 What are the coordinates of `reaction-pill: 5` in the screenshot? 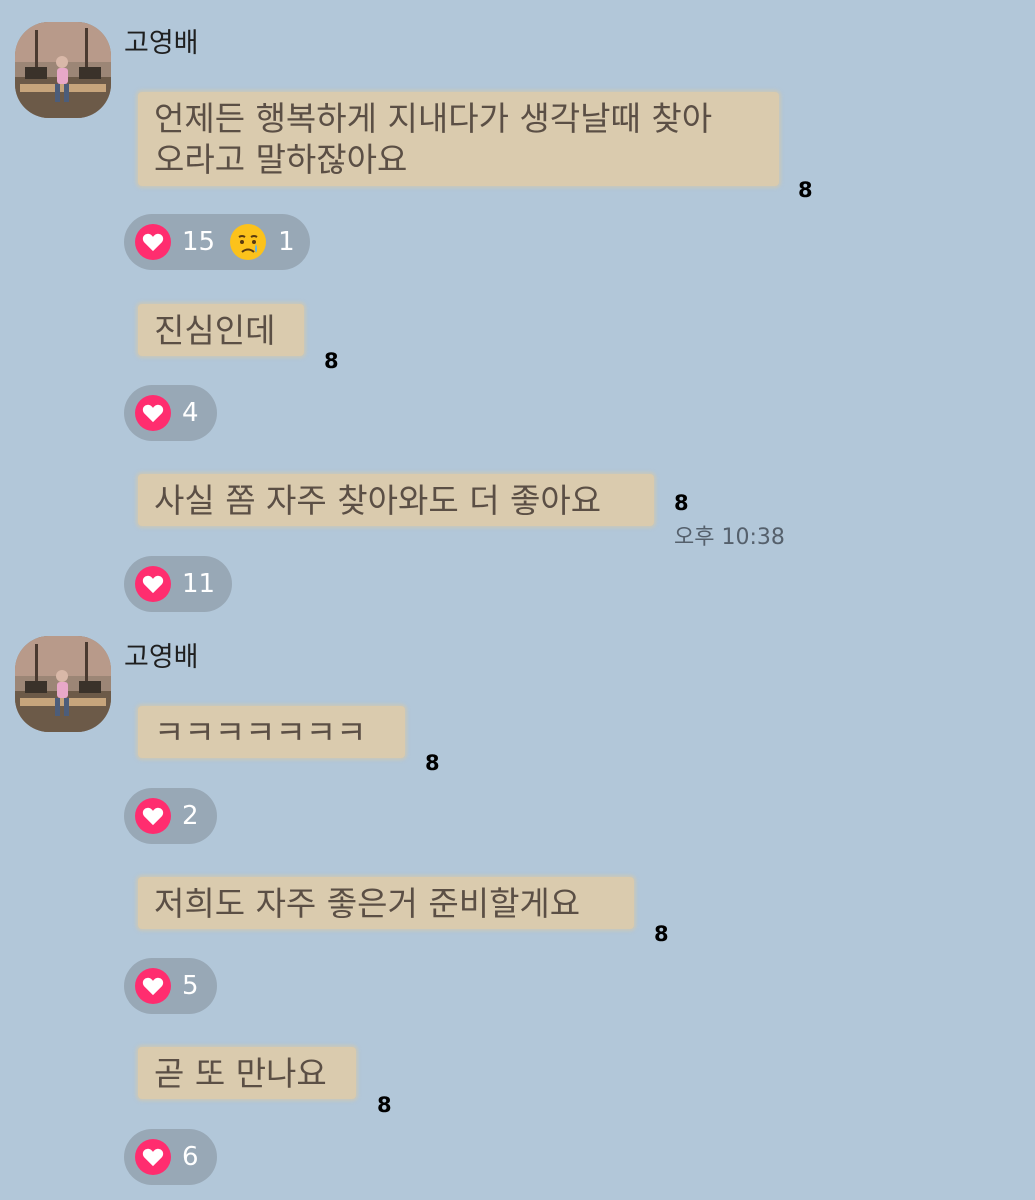 It's located at (170, 986).